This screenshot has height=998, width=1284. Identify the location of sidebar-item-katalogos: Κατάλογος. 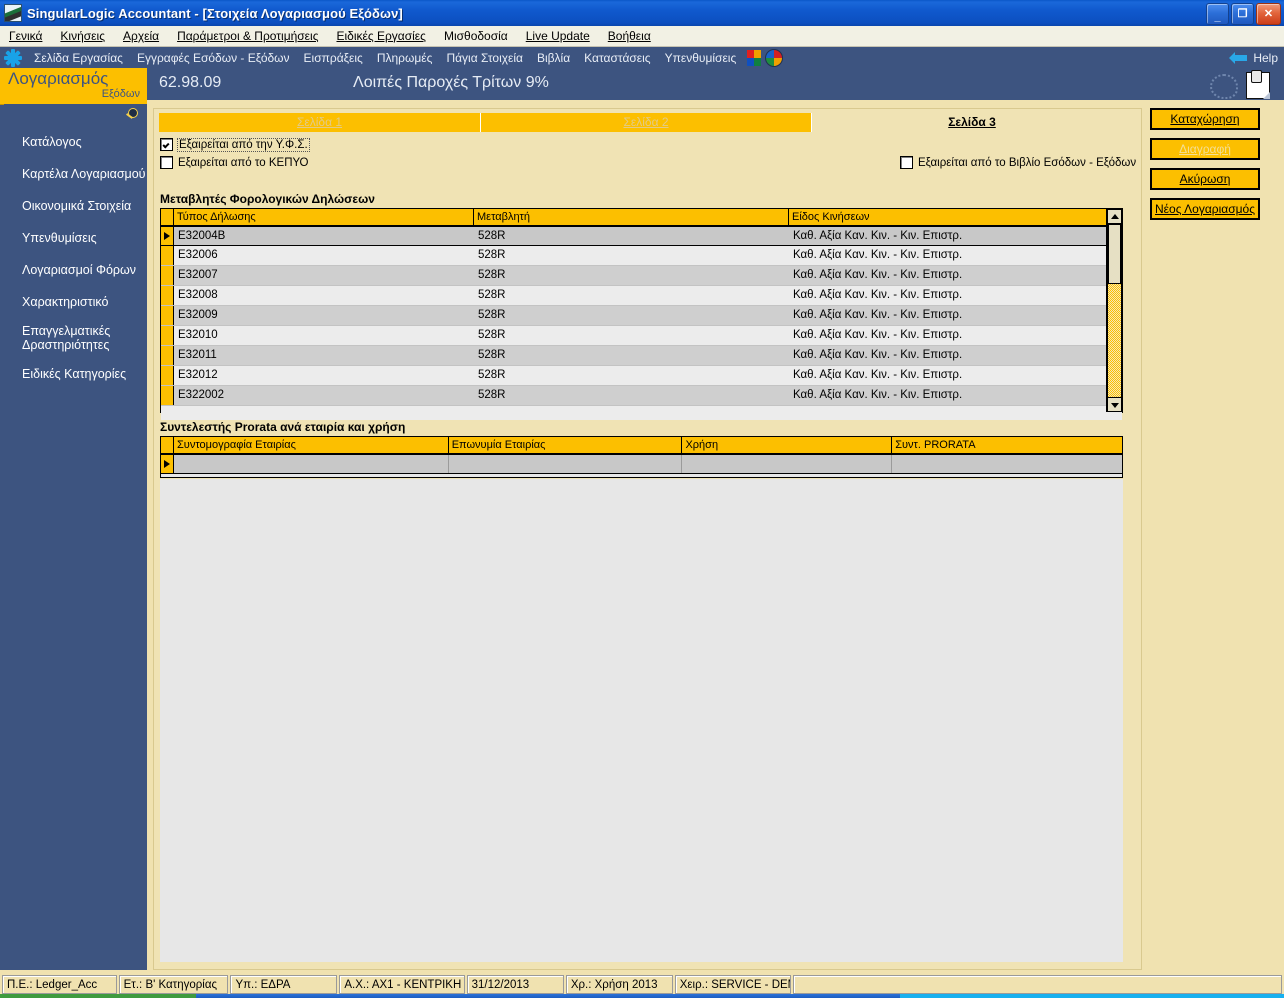
(75, 142).